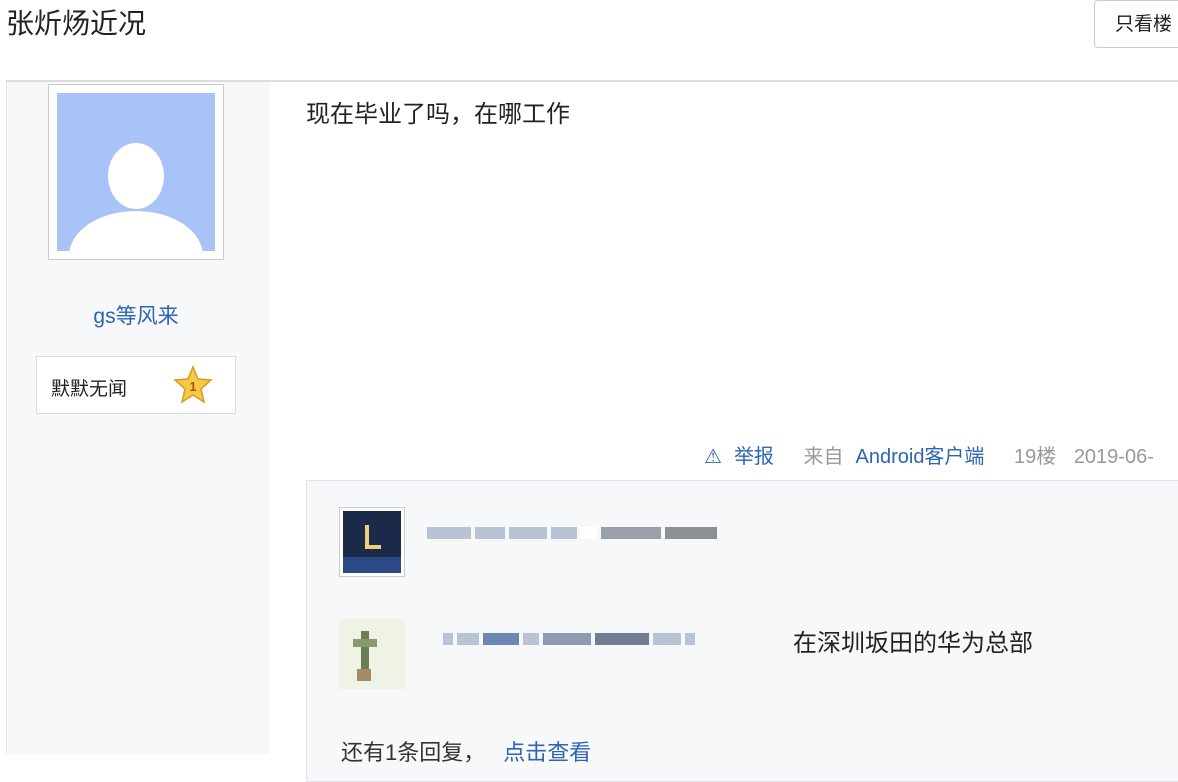 The height and width of the screenshot is (782, 1178). What do you see at coordinates (136, 385) in the screenshot?
I see `level-badge: 默默无闻 1` at bounding box center [136, 385].